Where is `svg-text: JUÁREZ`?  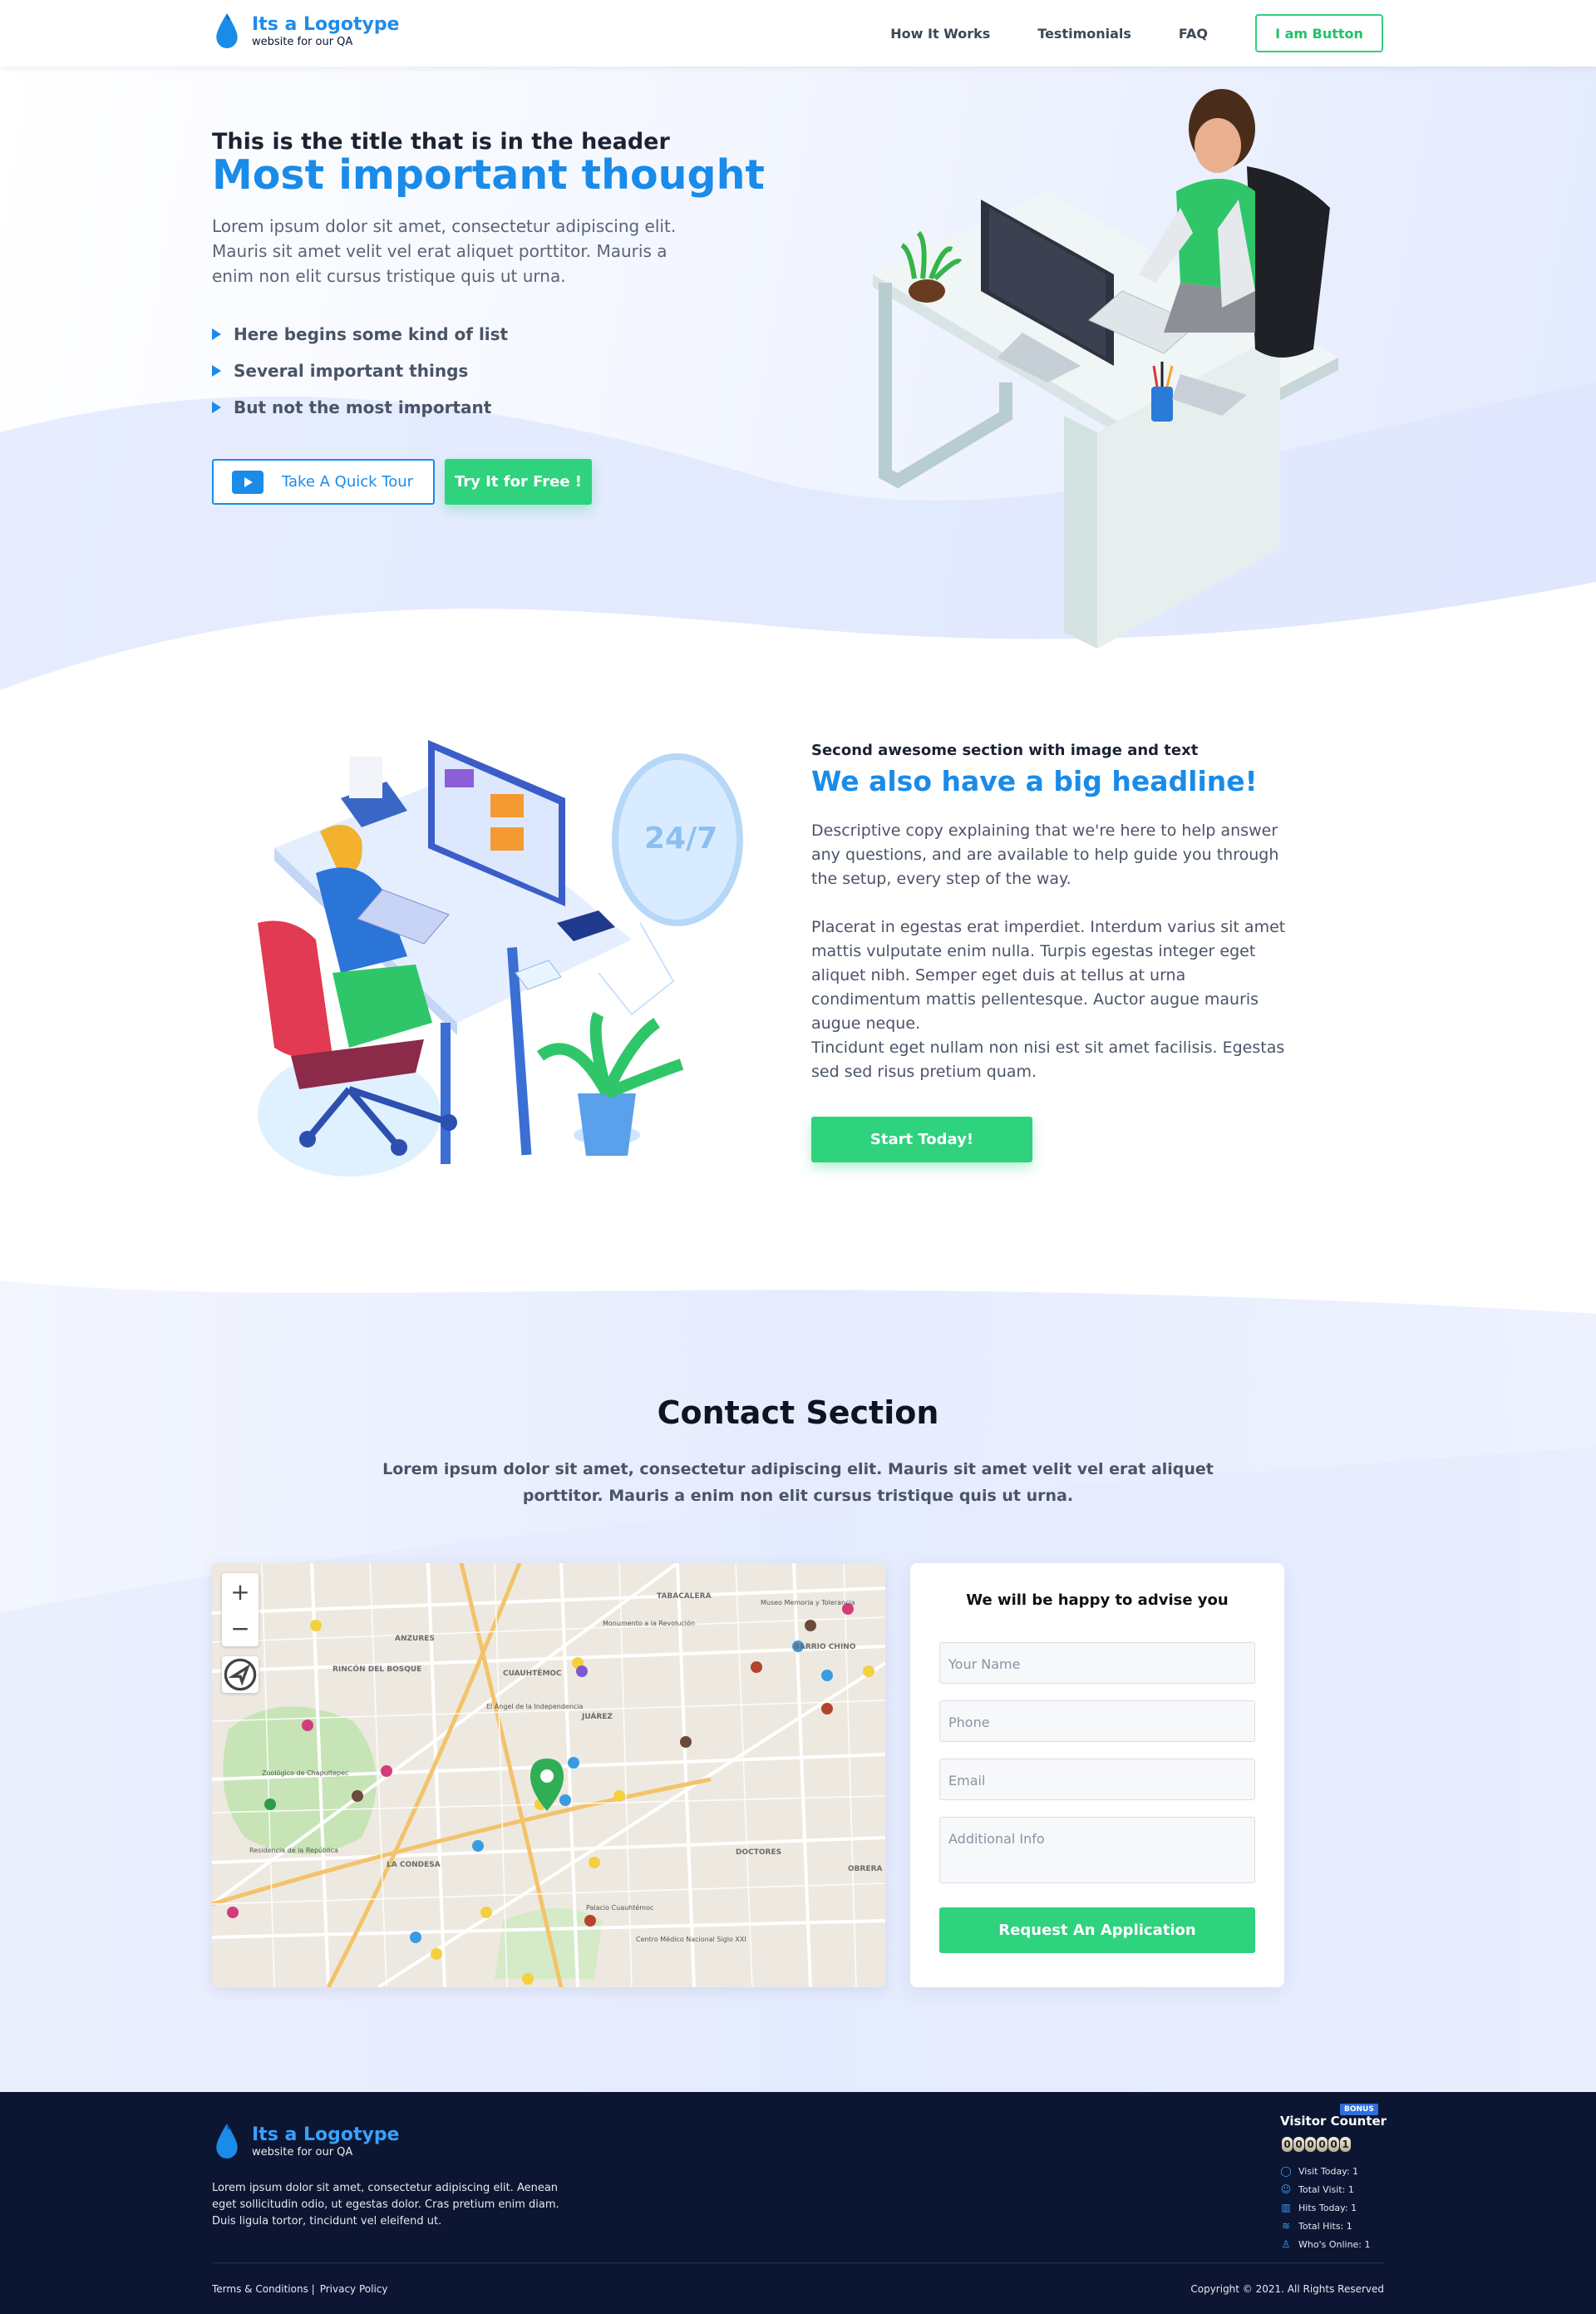
svg-text: JUÁREZ is located at coordinates (597, 1716).